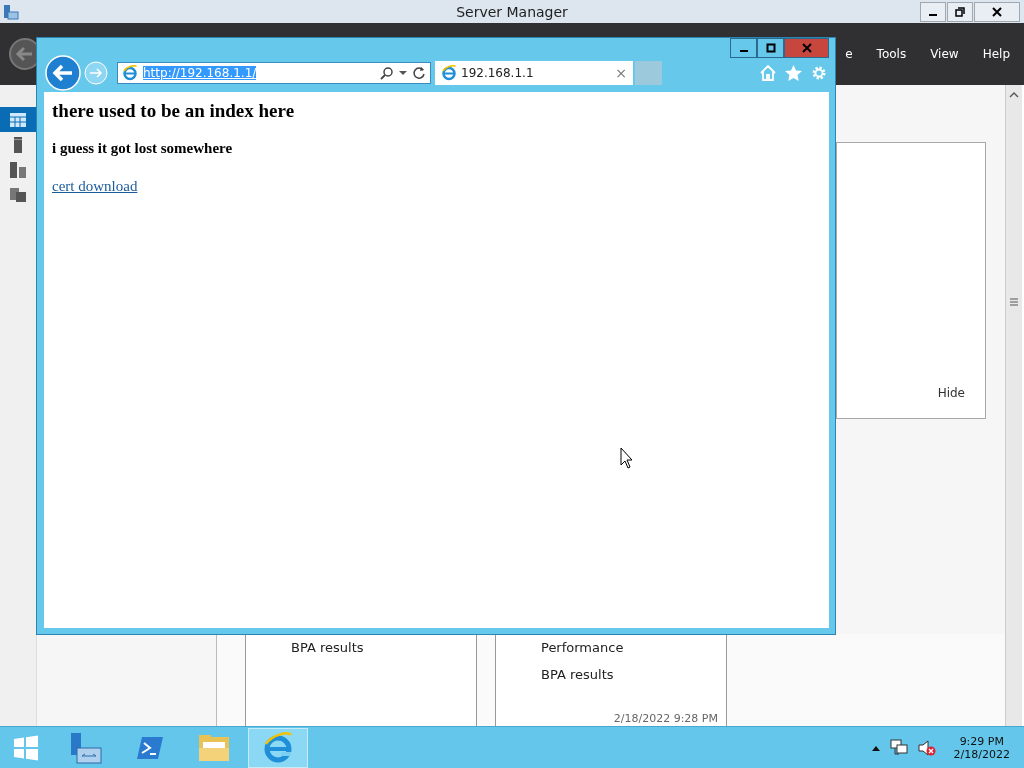  What do you see at coordinates (898, 747) in the screenshot?
I see `network-icon` at bounding box center [898, 747].